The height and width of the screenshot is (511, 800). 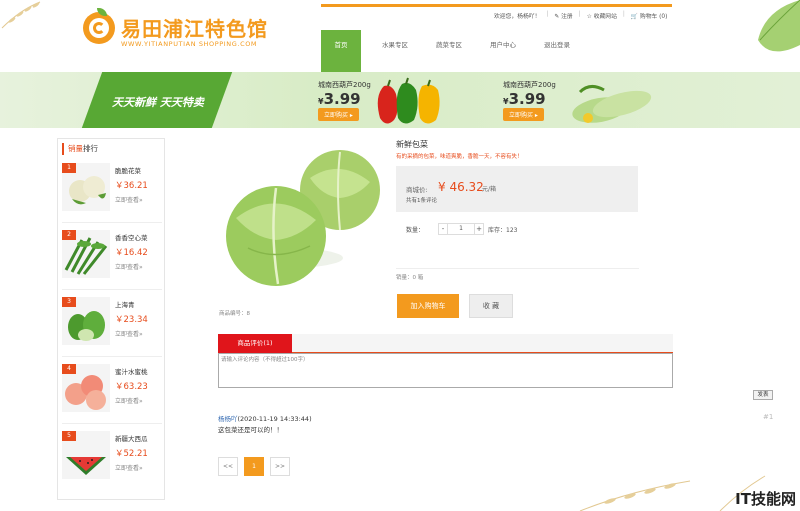 What do you see at coordinates (228, 419) in the screenshot?
I see `comment-username: 杨杨吖` at bounding box center [228, 419].